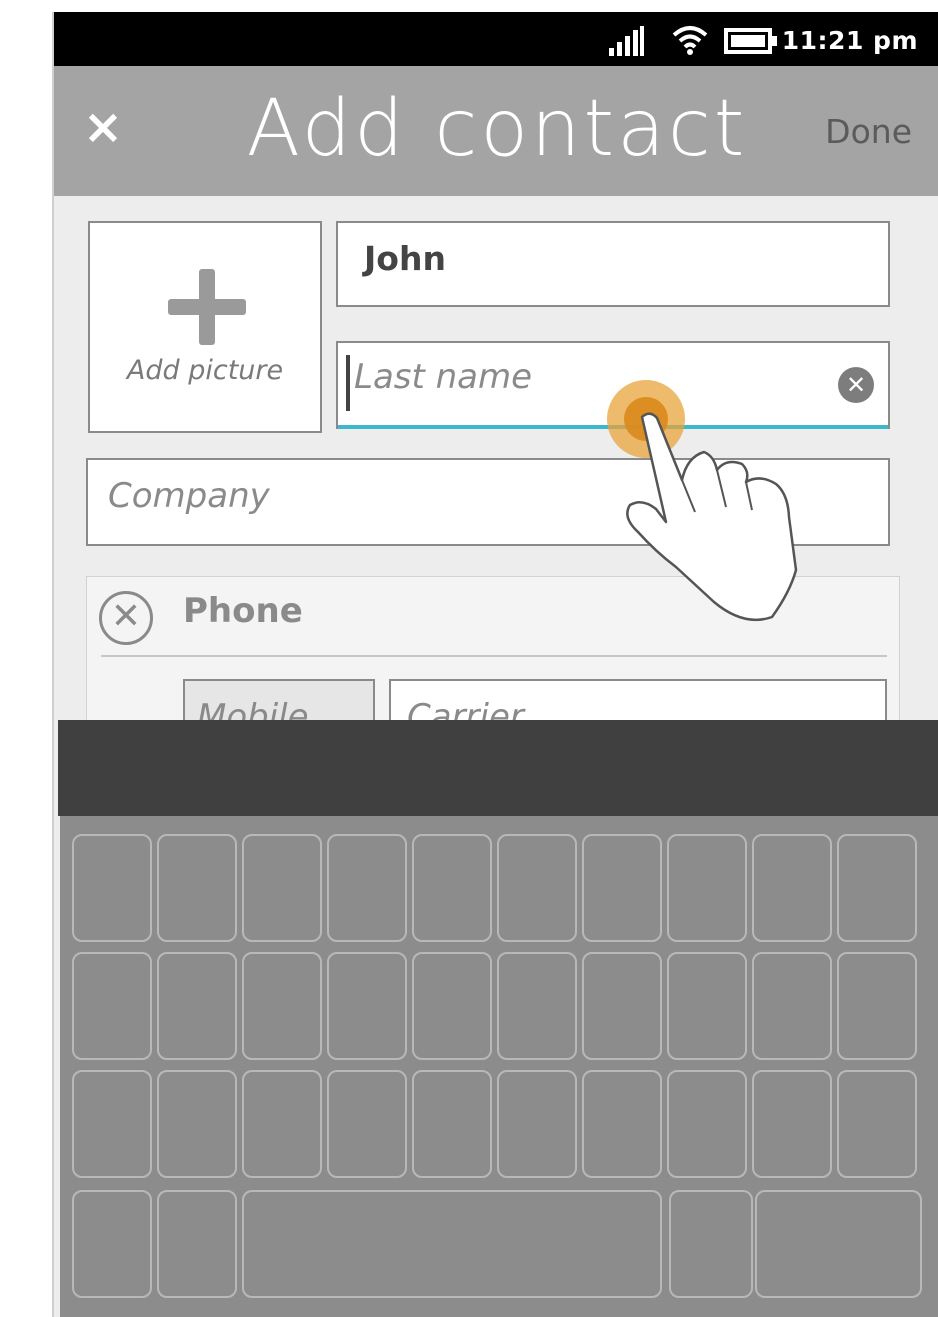 The image size is (938, 1317). Describe the element at coordinates (712, 517) in the screenshot. I see `hand-pointer-icon` at that location.